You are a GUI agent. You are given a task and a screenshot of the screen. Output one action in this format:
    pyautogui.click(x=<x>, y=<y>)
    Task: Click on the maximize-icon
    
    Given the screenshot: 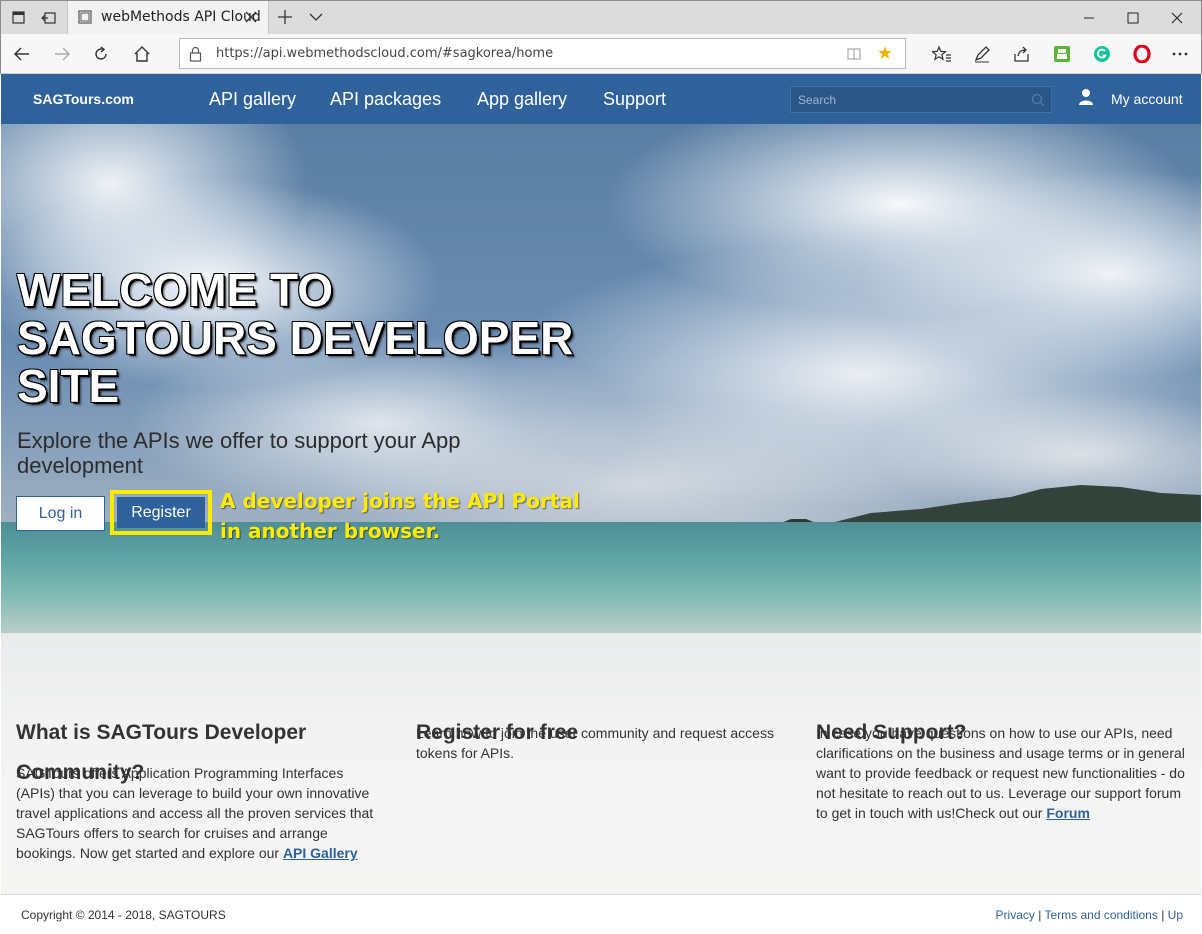 What is the action you would take?
    pyautogui.click(x=1133, y=18)
    